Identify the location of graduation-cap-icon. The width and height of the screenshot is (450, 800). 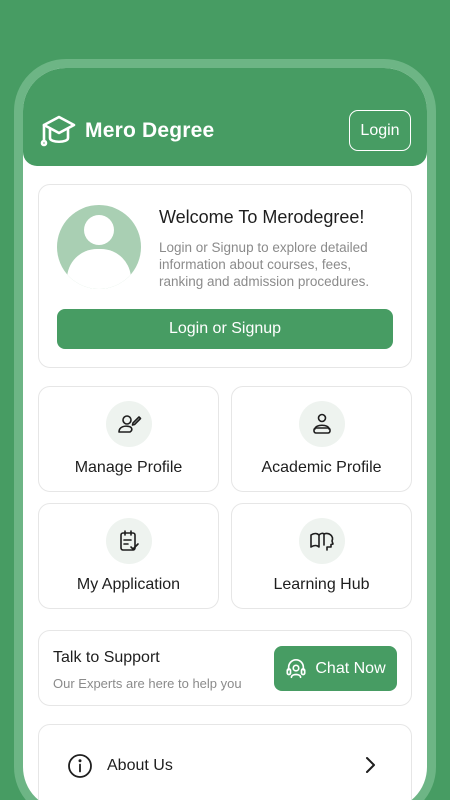
(58, 131).